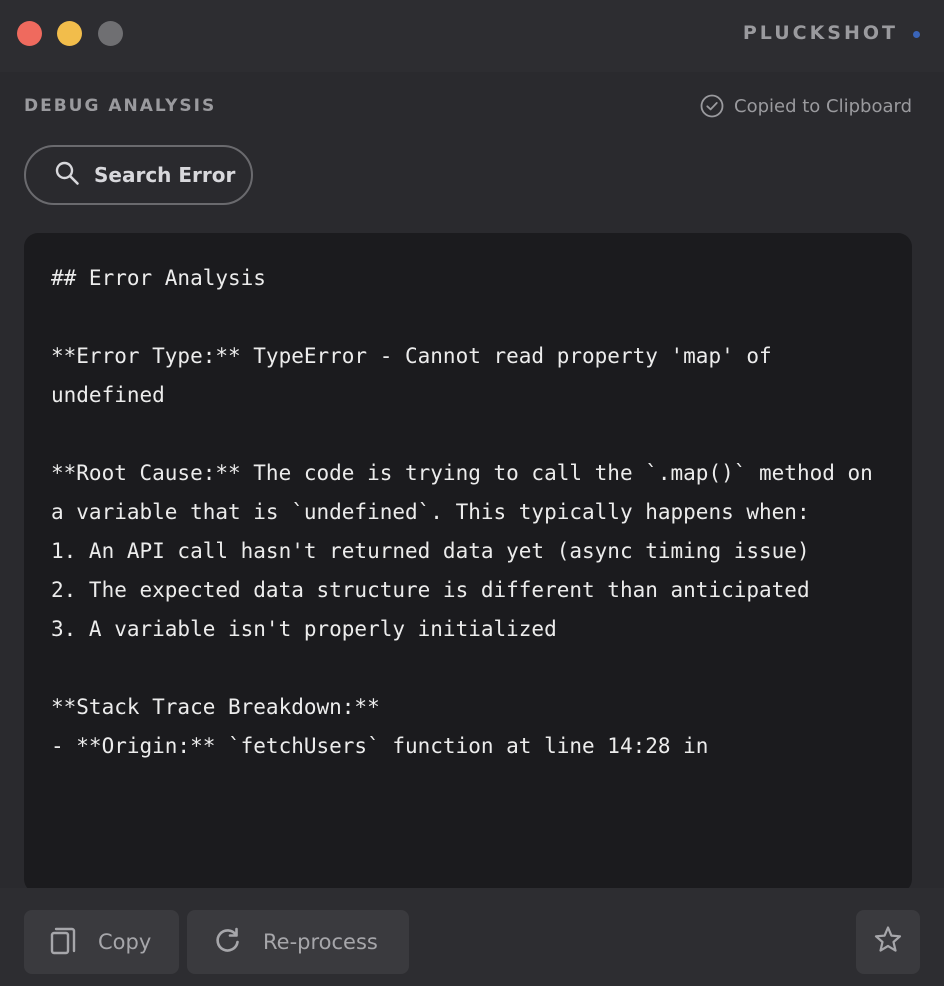 This screenshot has width=944, height=986. What do you see at coordinates (69, 33) in the screenshot?
I see `minimize-window-button` at bounding box center [69, 33].